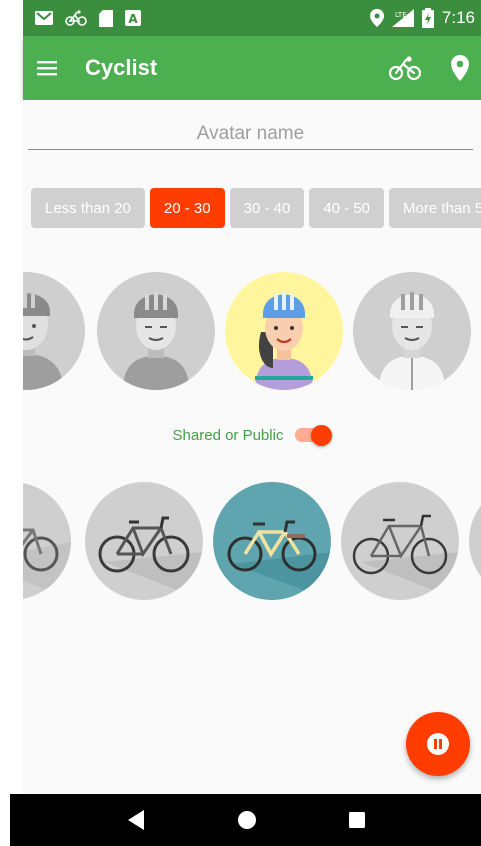 The height and width of the screenshot is (846, 481). Describe the element at coordinates (106, 18) in the screenshot. I see `sd-card-icon` at that location.